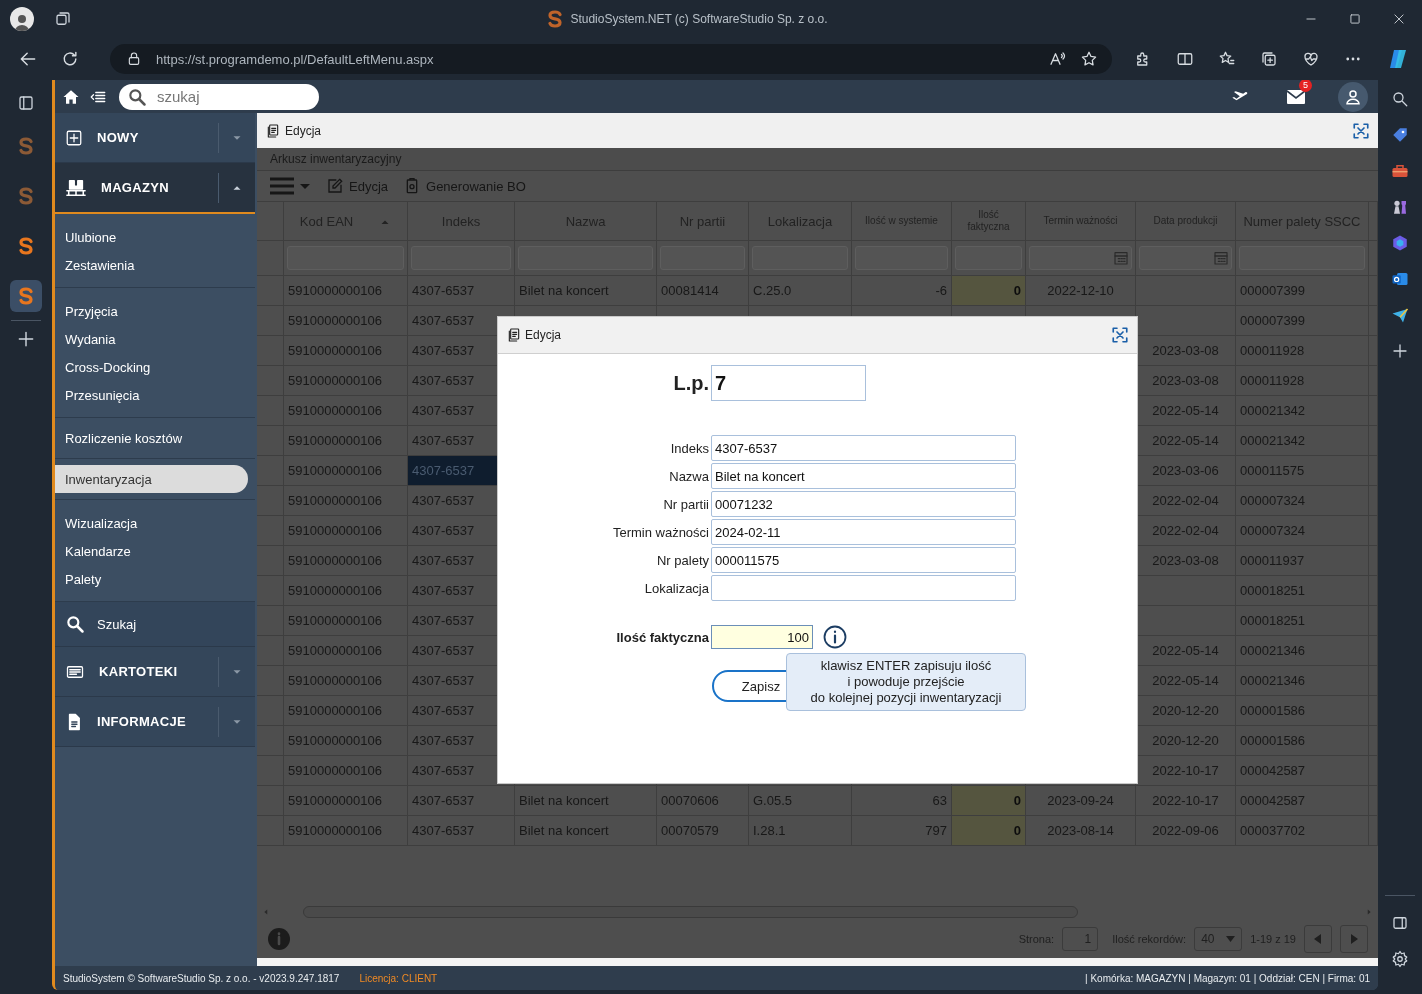 The height and width of the screenshot is (994, 1422). I want to click on s-logo-icon, so click(26, 296).